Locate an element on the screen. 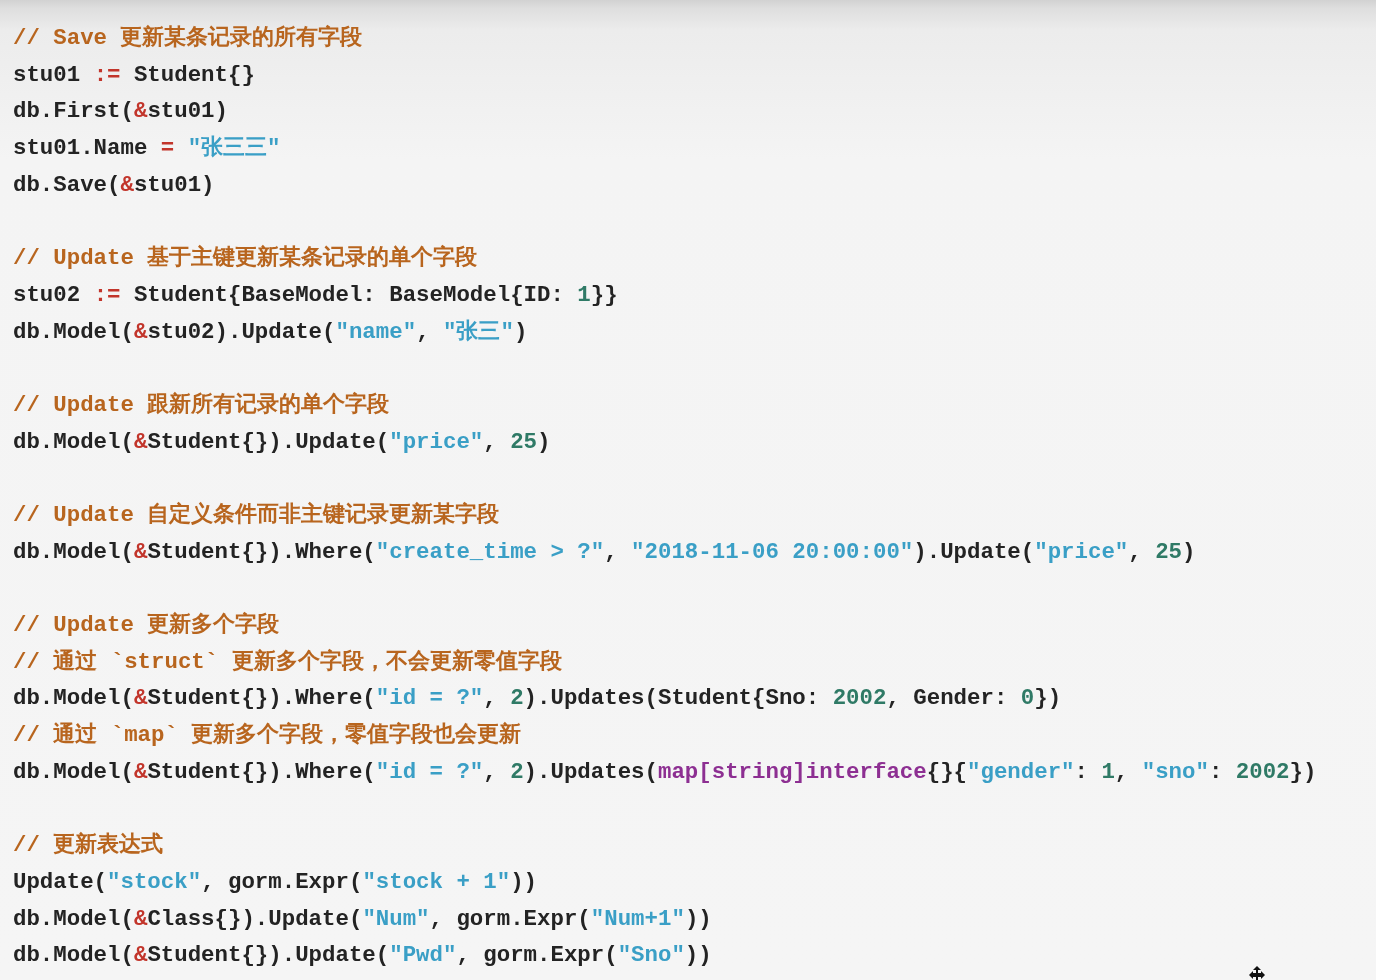 The width and height of the screenshot is (1376, 980). code-line: db.Model(&Student{}).Where("id = ?", 2).Updates(map[string]interface{}{"gender": 1, "sno": 2002}) is located at coordinates (665, 772).